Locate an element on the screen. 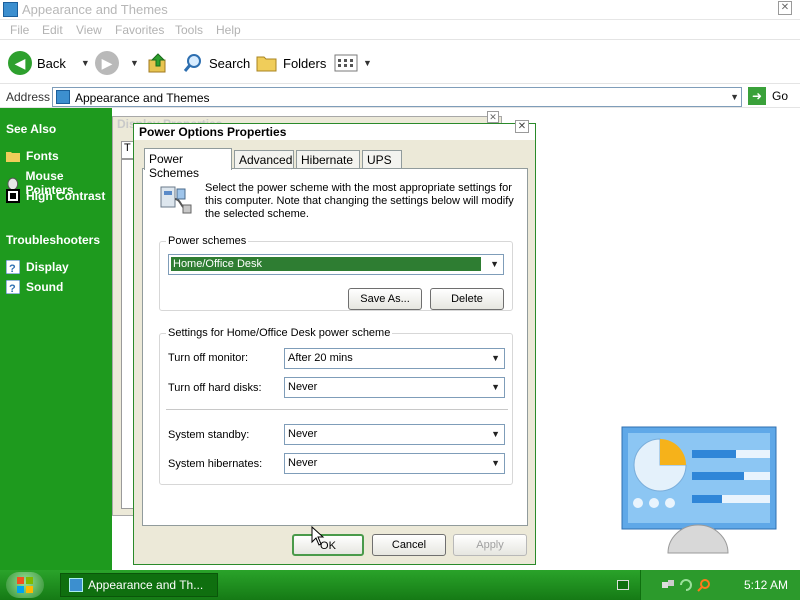  go-button: ➜ Go is located at coordinates (768, 96).